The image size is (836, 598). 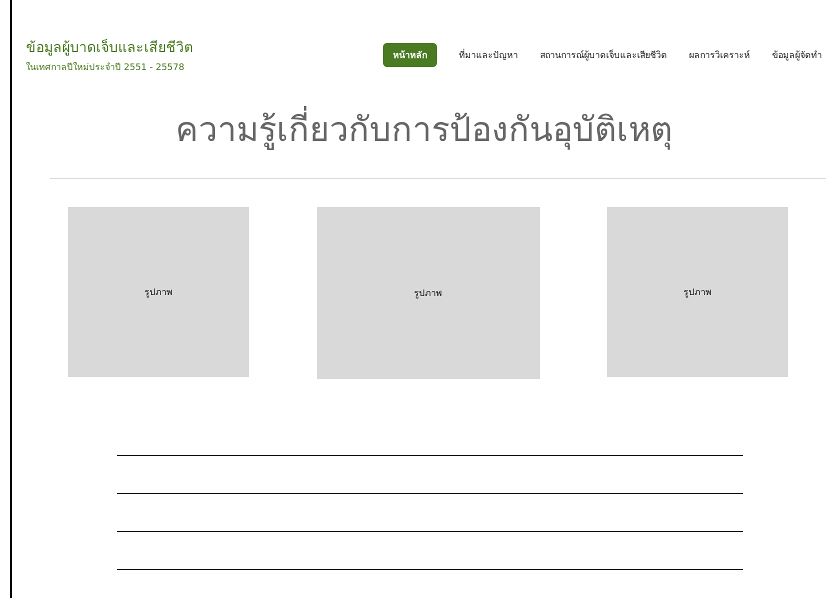 What do you see at coordinates (603, 55) in the screenshot?
I see `nav-link: สถานการณ์ผู้บาดเจ็บและเสียชีวิต` at bounding box center [603, 55].